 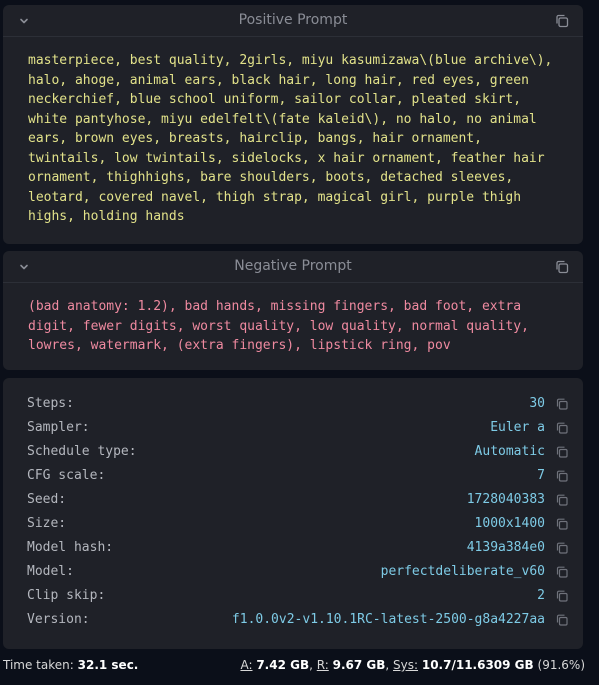 What do you see at coordinates (298, 501) in the screenshot?
I see `param-row-seed: Seed: 1728040383` at bounding box center [298, 501].